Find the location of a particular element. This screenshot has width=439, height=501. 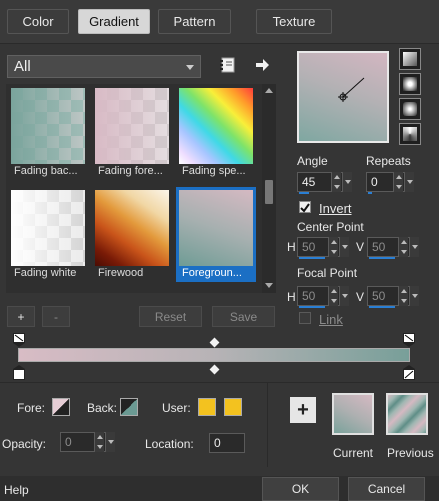

center-v-stepper: 50 is located at coordinates (393, 248).